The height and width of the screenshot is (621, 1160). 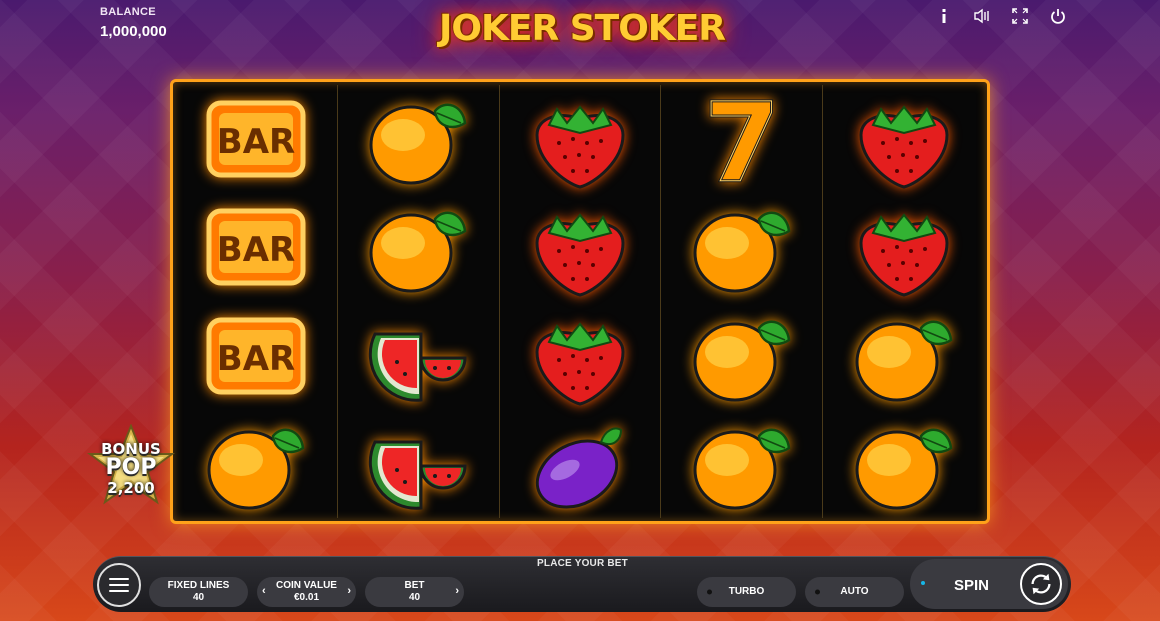 I want to click on svg-text: 7, so click(x=742, y=143).